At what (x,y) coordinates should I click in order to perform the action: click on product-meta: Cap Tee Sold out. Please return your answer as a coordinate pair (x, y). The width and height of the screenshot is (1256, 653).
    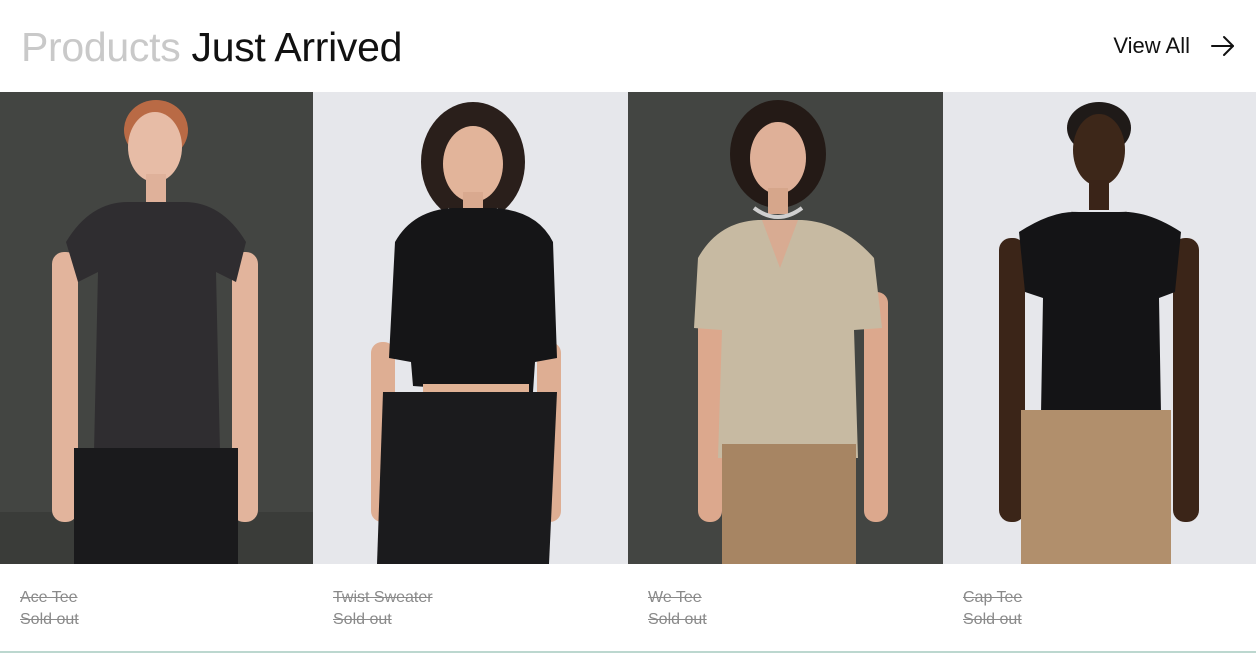
    Looking at the image, I should click on (992, 609).